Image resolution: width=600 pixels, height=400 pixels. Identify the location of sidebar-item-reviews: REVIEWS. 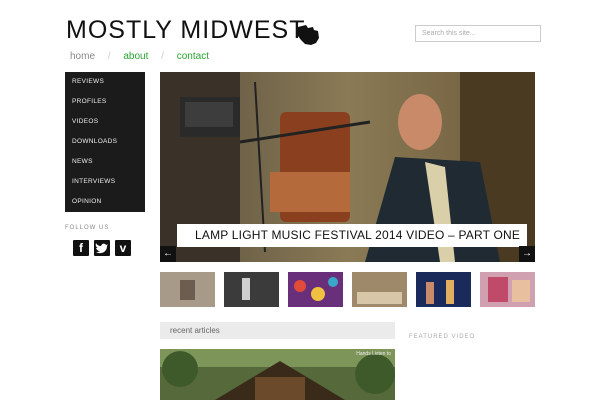
(105, 82).